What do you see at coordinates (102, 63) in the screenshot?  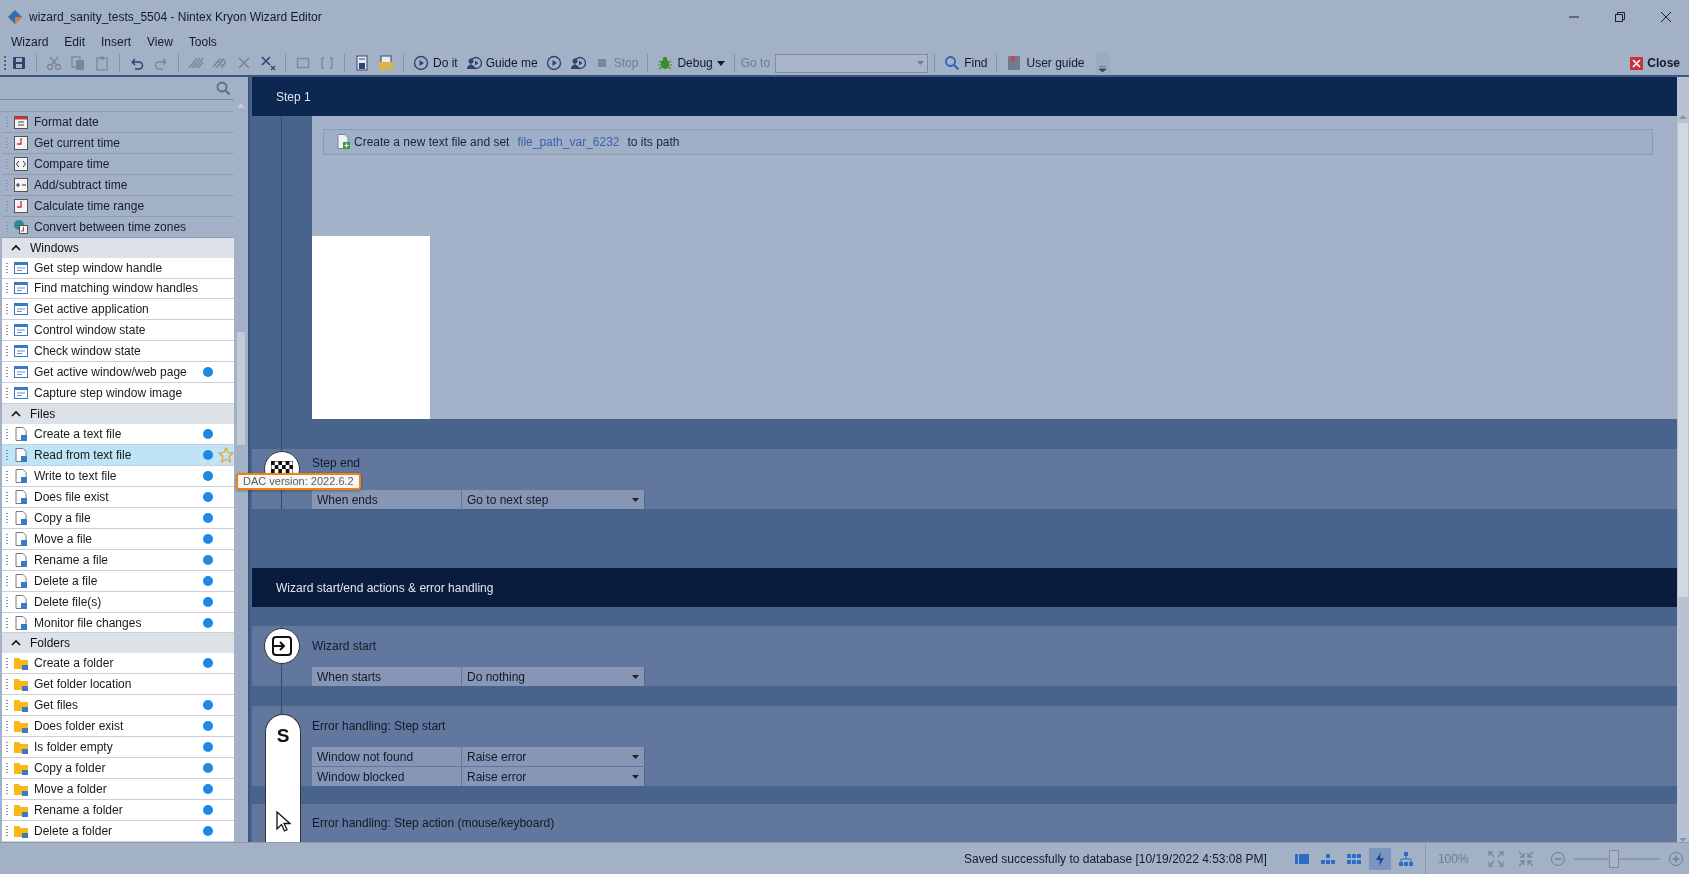 I see `clipboard-icon` at bounding box center [102, 63].